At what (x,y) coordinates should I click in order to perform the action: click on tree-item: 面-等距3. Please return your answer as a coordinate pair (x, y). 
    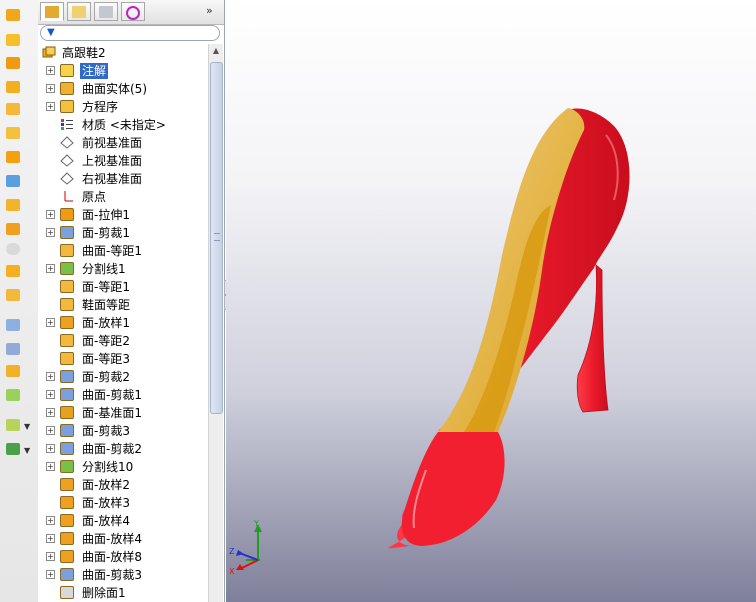
    Looking at the image, I should click on (123, 359).